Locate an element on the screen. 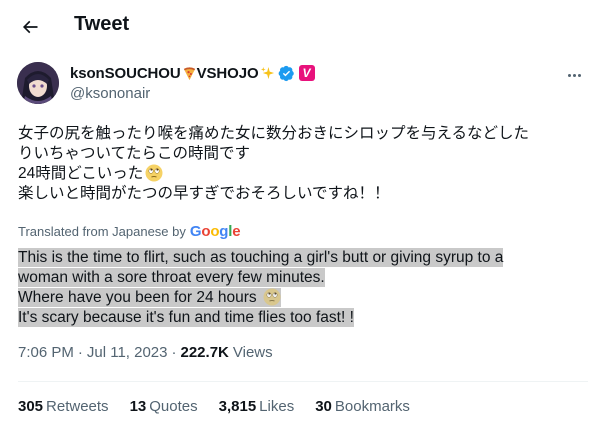 The height and width of the screenshot is (434, 601). likes-label: Likes is located at coordinates (277, 406).